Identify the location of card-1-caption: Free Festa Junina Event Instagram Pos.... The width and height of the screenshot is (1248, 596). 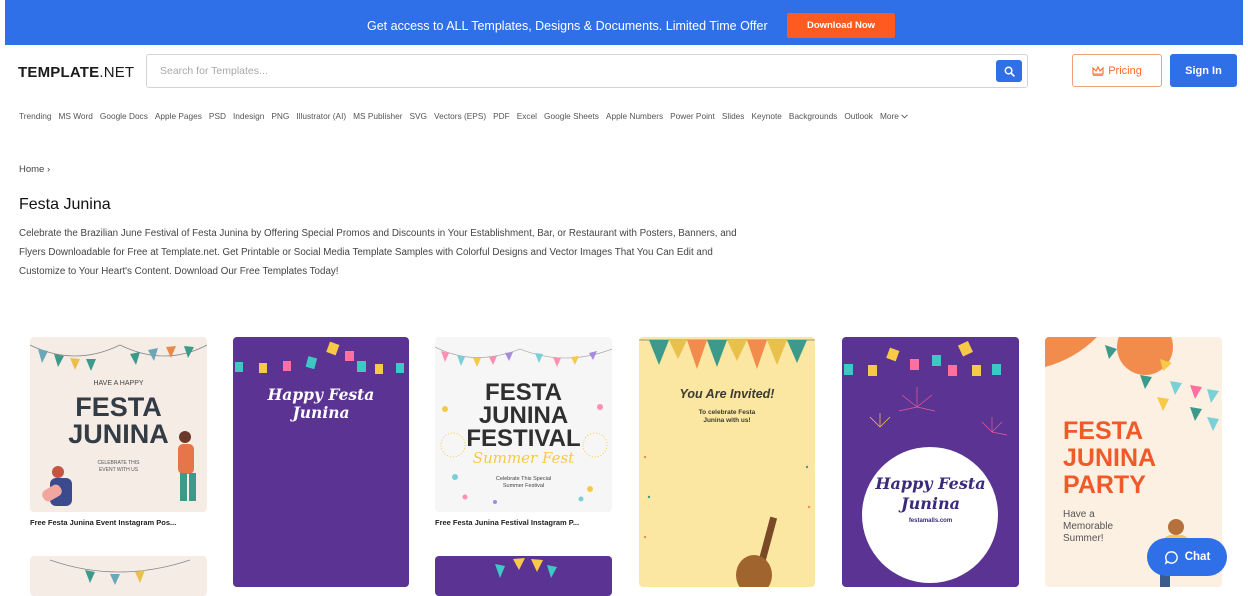
(103, 522).